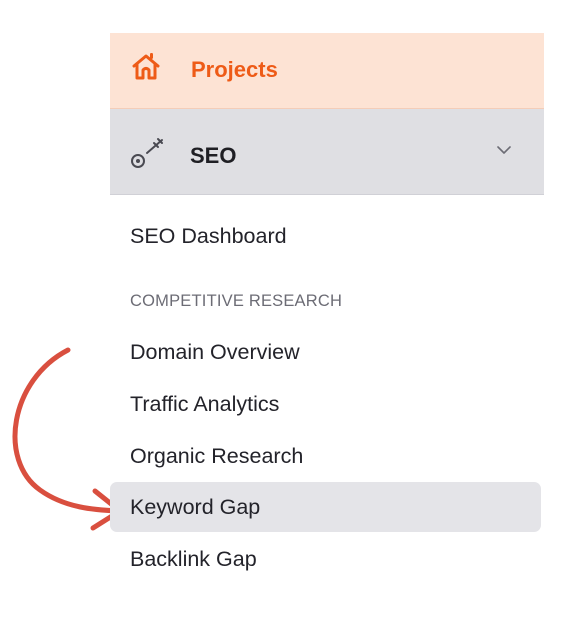  Describe the element at coordinates (504, 150) in the screenshot. I see `chevron-down-icon` at that location.